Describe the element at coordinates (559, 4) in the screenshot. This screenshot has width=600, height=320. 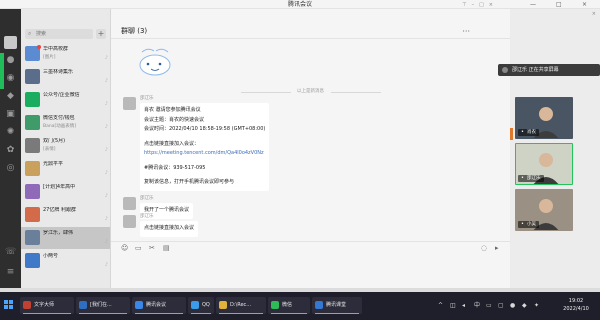
I see `maximize-button: □` at that location.